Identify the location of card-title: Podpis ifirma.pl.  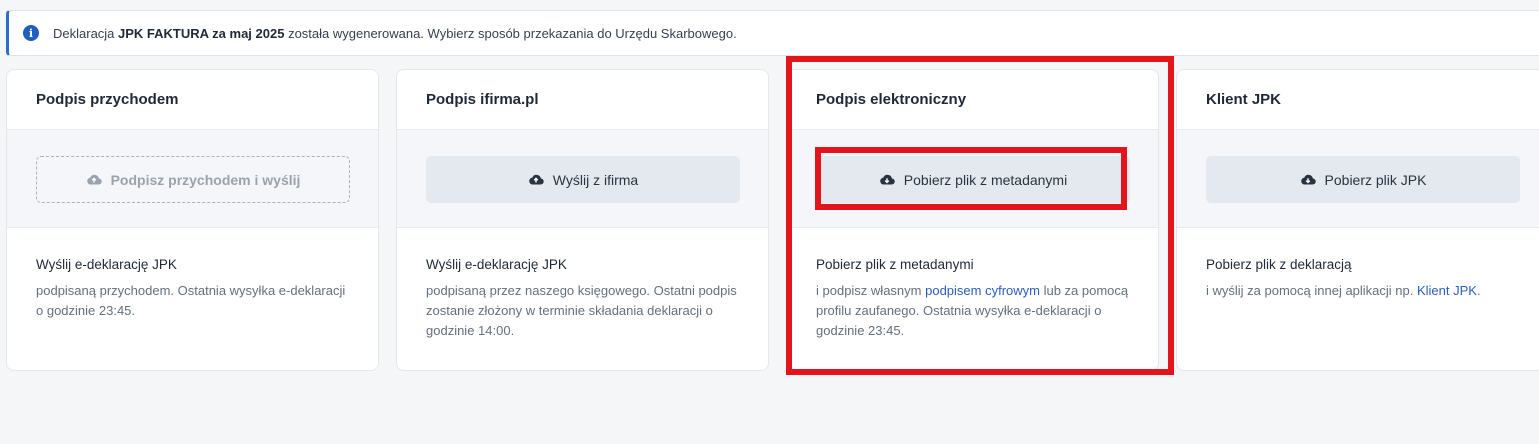
(582, 100).